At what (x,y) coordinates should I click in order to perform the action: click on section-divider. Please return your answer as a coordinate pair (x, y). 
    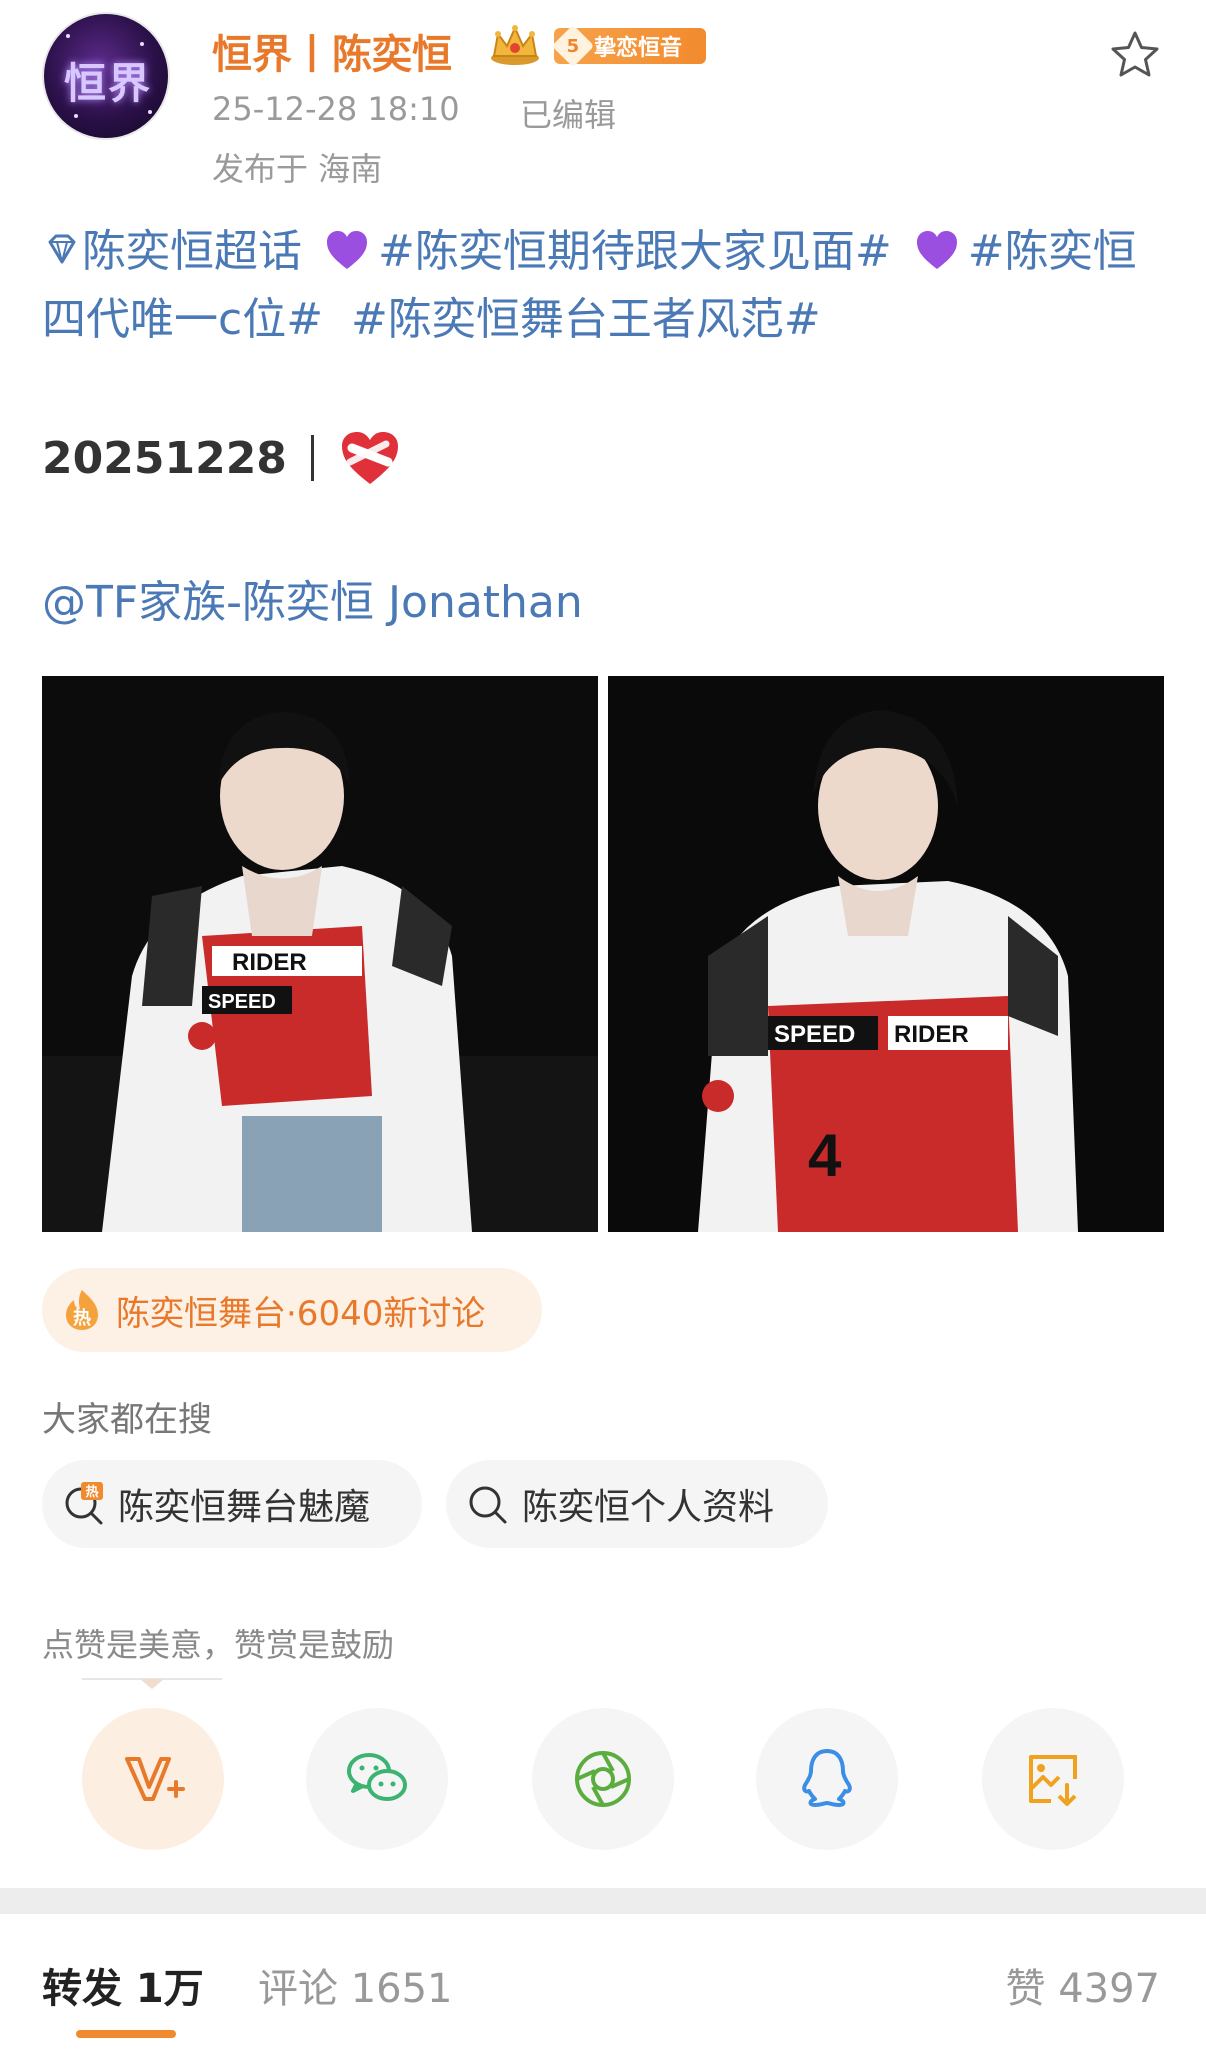
    Looking at the image, I should click on (603, 1901).